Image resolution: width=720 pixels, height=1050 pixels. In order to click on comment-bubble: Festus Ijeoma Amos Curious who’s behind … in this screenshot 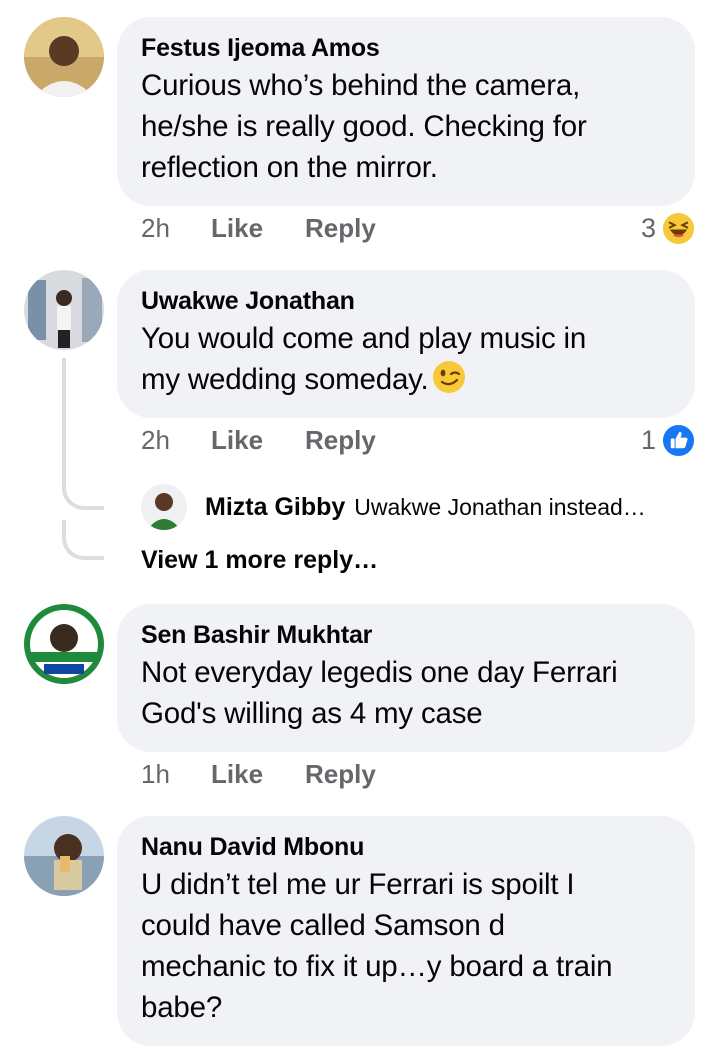, I will do `click(406, 111)`.